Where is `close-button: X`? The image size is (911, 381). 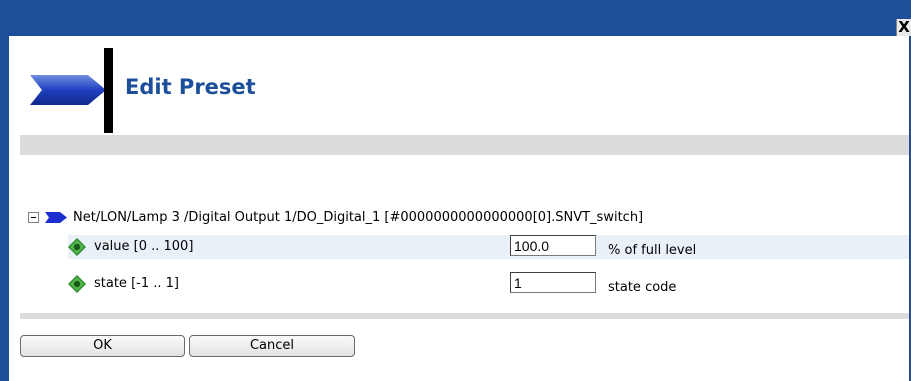
close-button: X is located at coordinates (903, 27).